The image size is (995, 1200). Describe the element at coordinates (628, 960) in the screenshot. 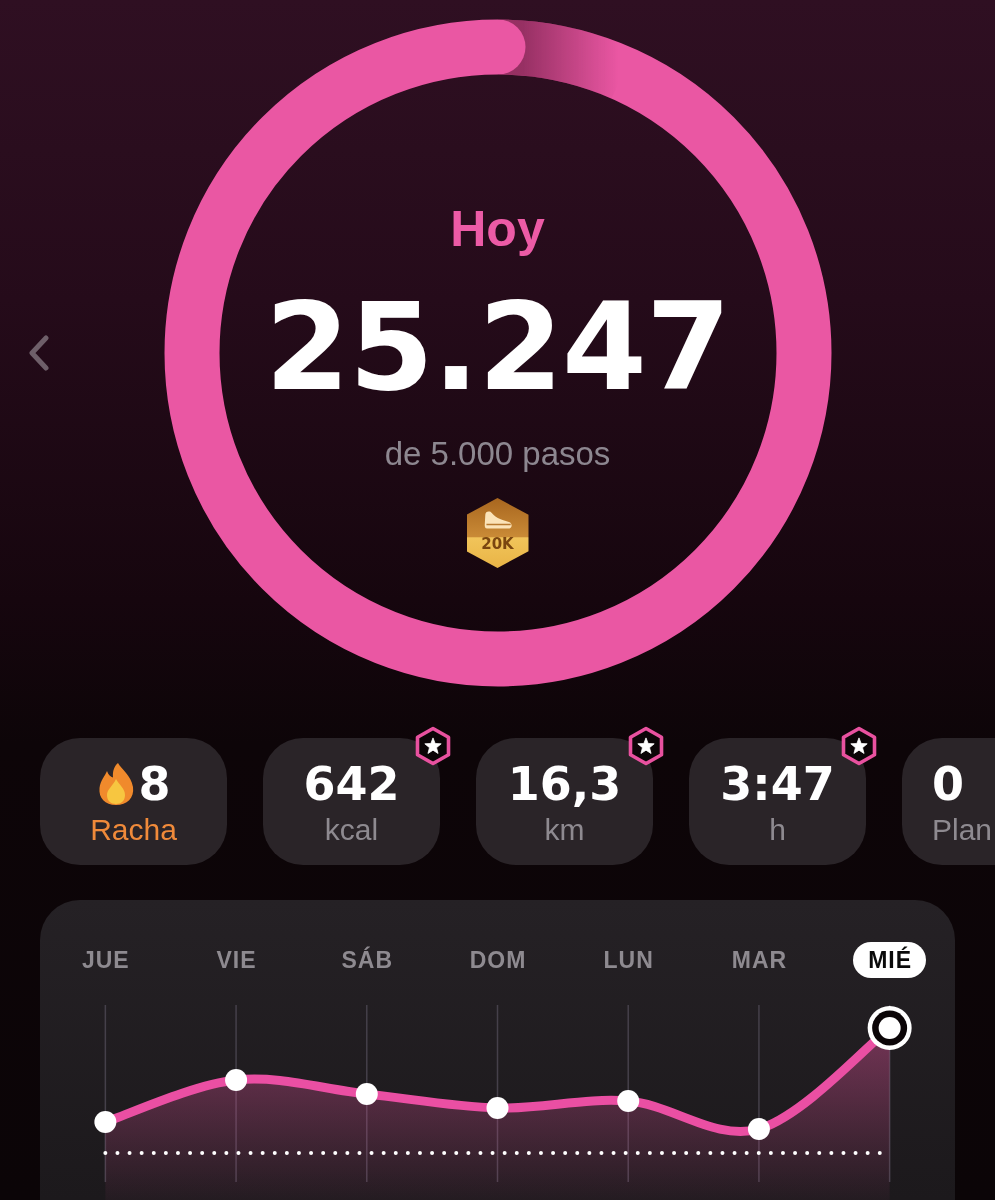

I see `day-tab: LUN` at that location.